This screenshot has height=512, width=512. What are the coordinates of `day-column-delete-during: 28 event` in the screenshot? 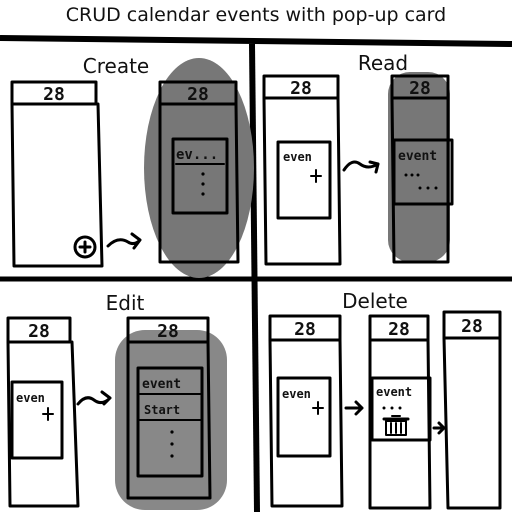 It's located at (400, 412).